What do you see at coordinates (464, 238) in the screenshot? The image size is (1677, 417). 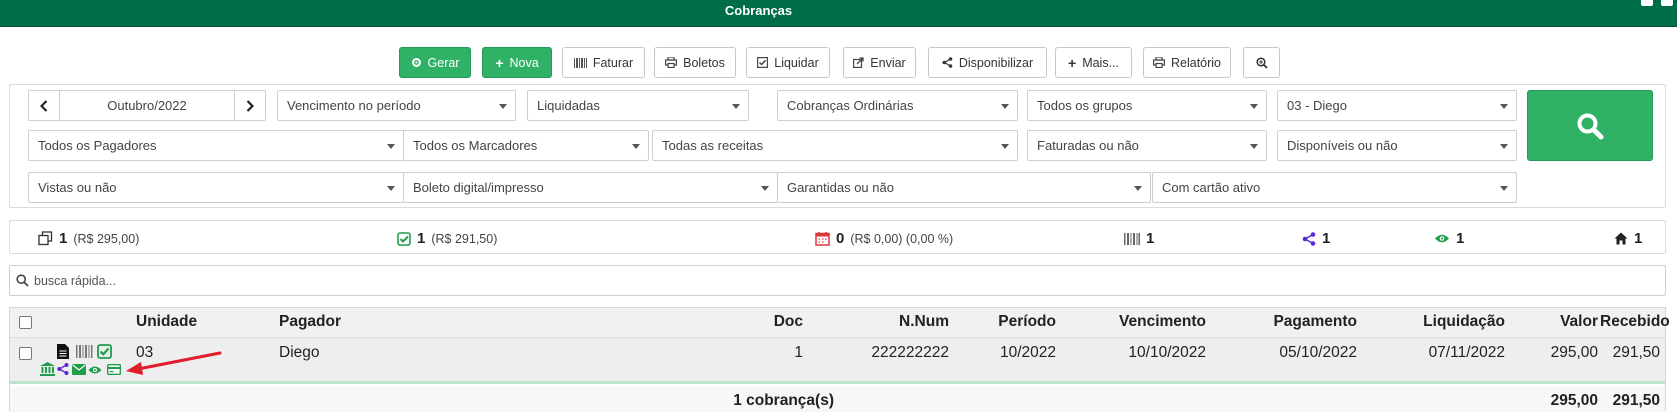 I see `stat-paid-value: (R$ 291,50)` at bounding box center [464, 238].